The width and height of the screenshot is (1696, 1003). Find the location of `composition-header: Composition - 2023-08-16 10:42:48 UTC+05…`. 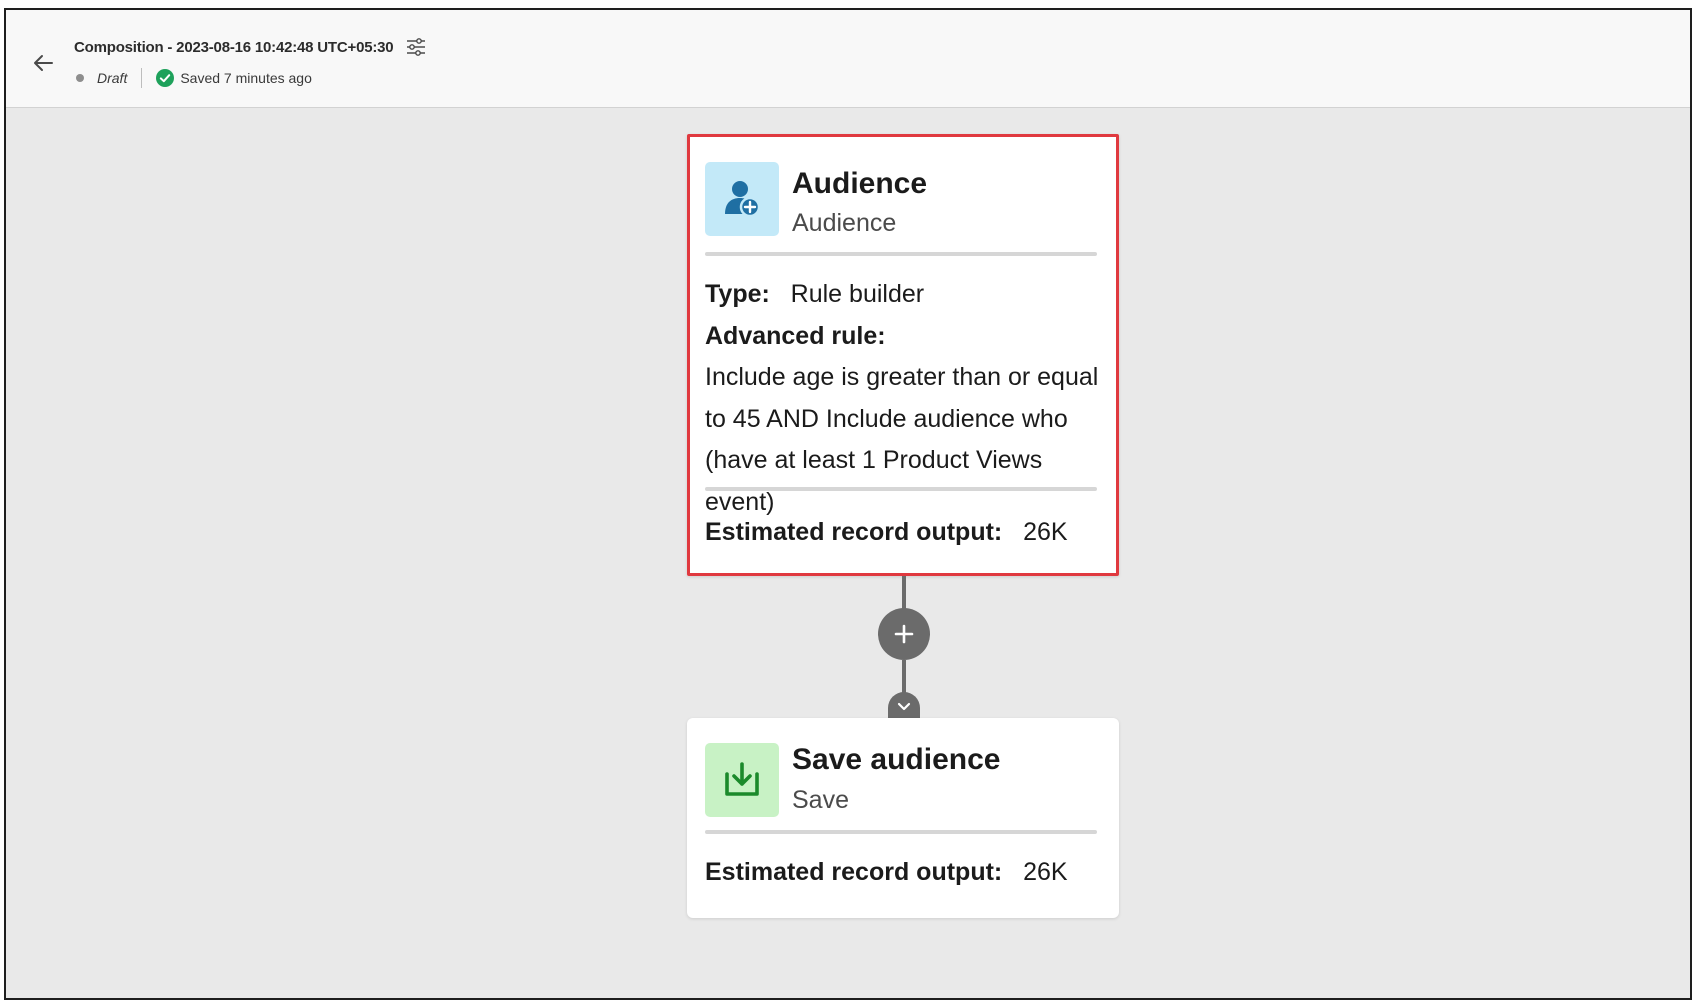

composition-header: Composition - 2023-08-16 10:42:48 UTC+05… is located at coordinates (848, 59).